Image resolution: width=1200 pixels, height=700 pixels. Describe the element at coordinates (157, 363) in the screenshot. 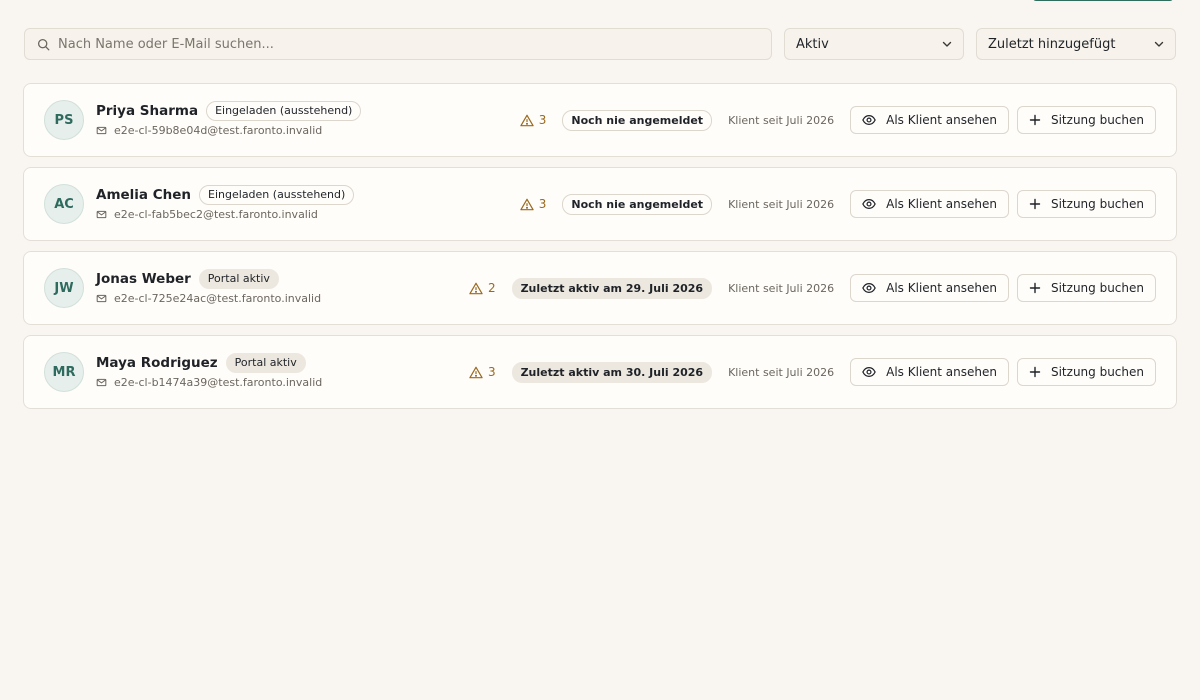

I see `client-name: Maya Rodriguez` at that location.